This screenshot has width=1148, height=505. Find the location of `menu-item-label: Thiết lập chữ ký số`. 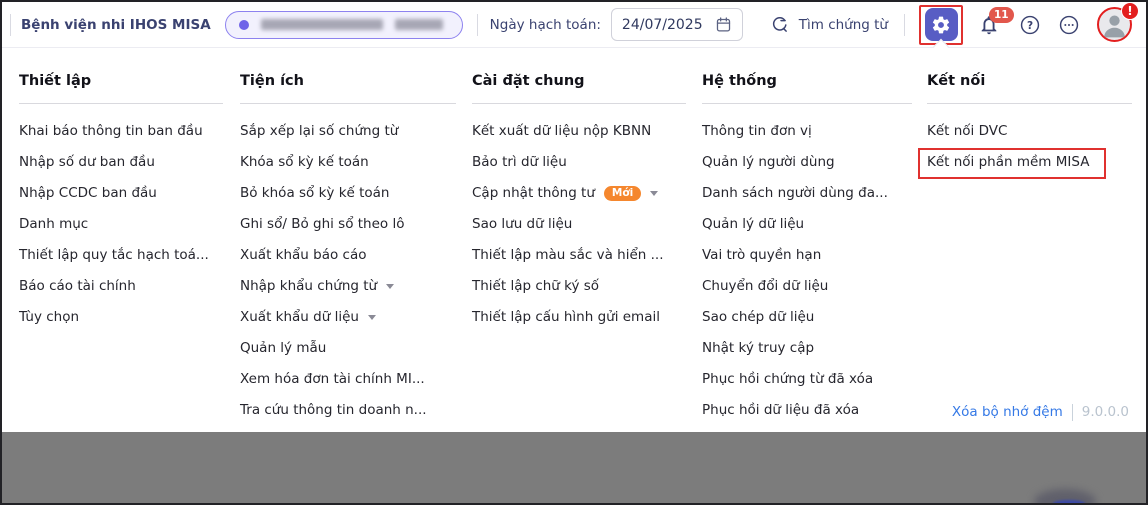

menu-item-label: Thiết lập chữ ký số is located at coordinates (536, 286).